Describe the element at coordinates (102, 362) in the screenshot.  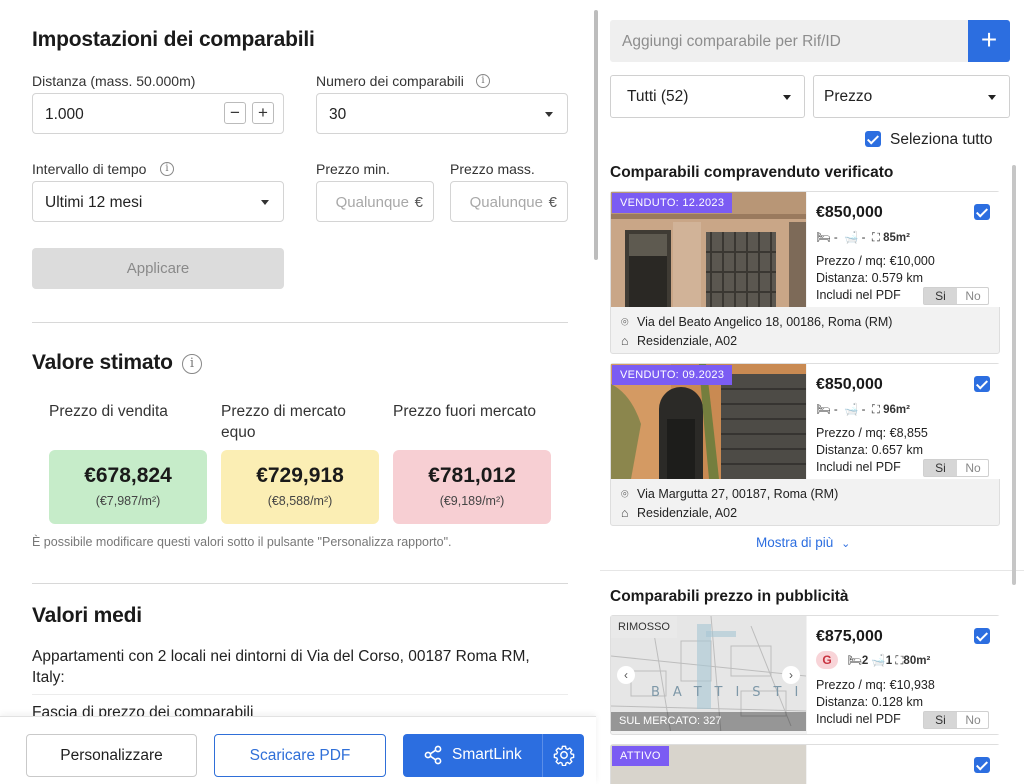
I see `estimate-title: Valore stimato` at that location.